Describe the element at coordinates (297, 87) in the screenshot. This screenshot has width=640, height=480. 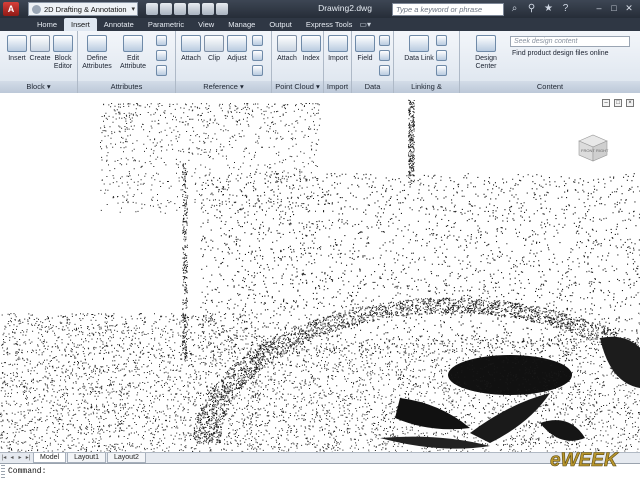
I see `point-cloud-panel-title: Point Cloud ▾` at that location.